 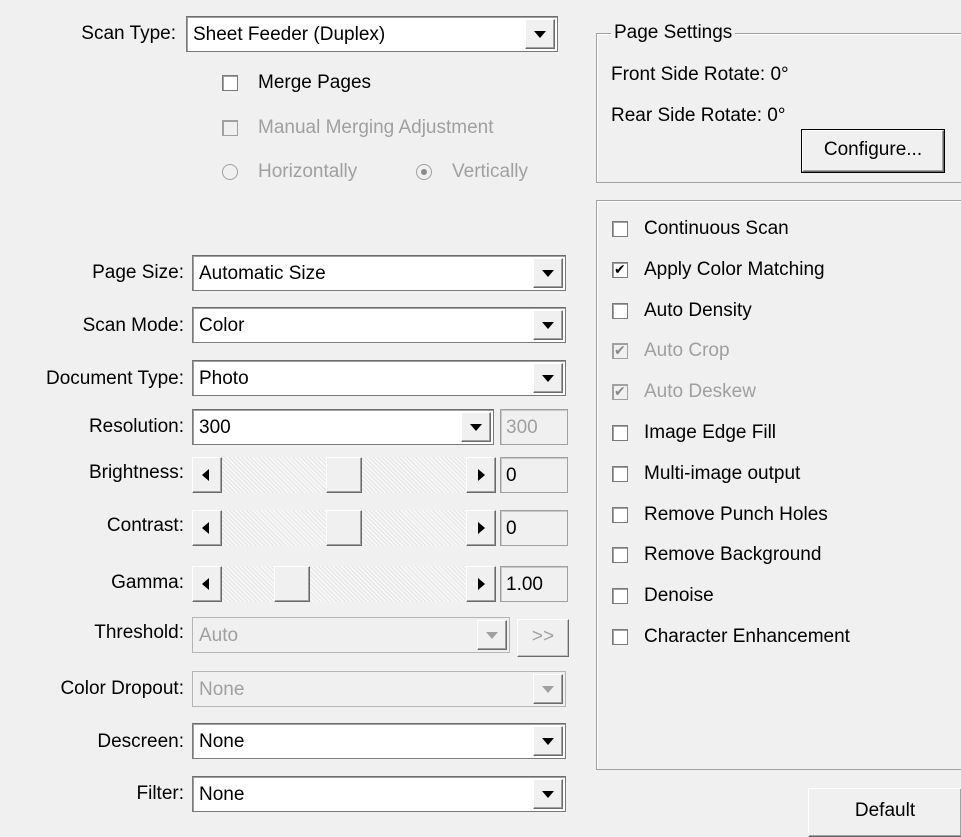 I want to click on option-label: Character Enhancement, so click(x=747, y=636).